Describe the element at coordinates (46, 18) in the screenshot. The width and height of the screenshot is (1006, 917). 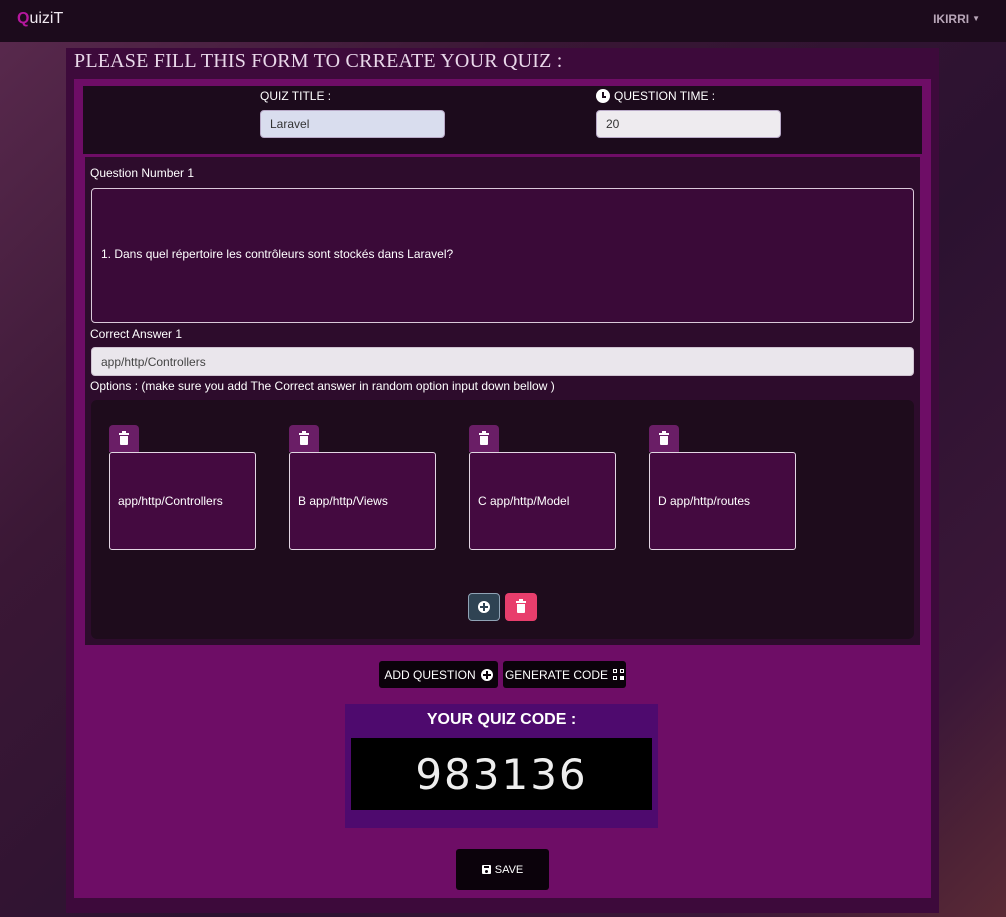
I see `brand-logo-text: uiziT` at that location.